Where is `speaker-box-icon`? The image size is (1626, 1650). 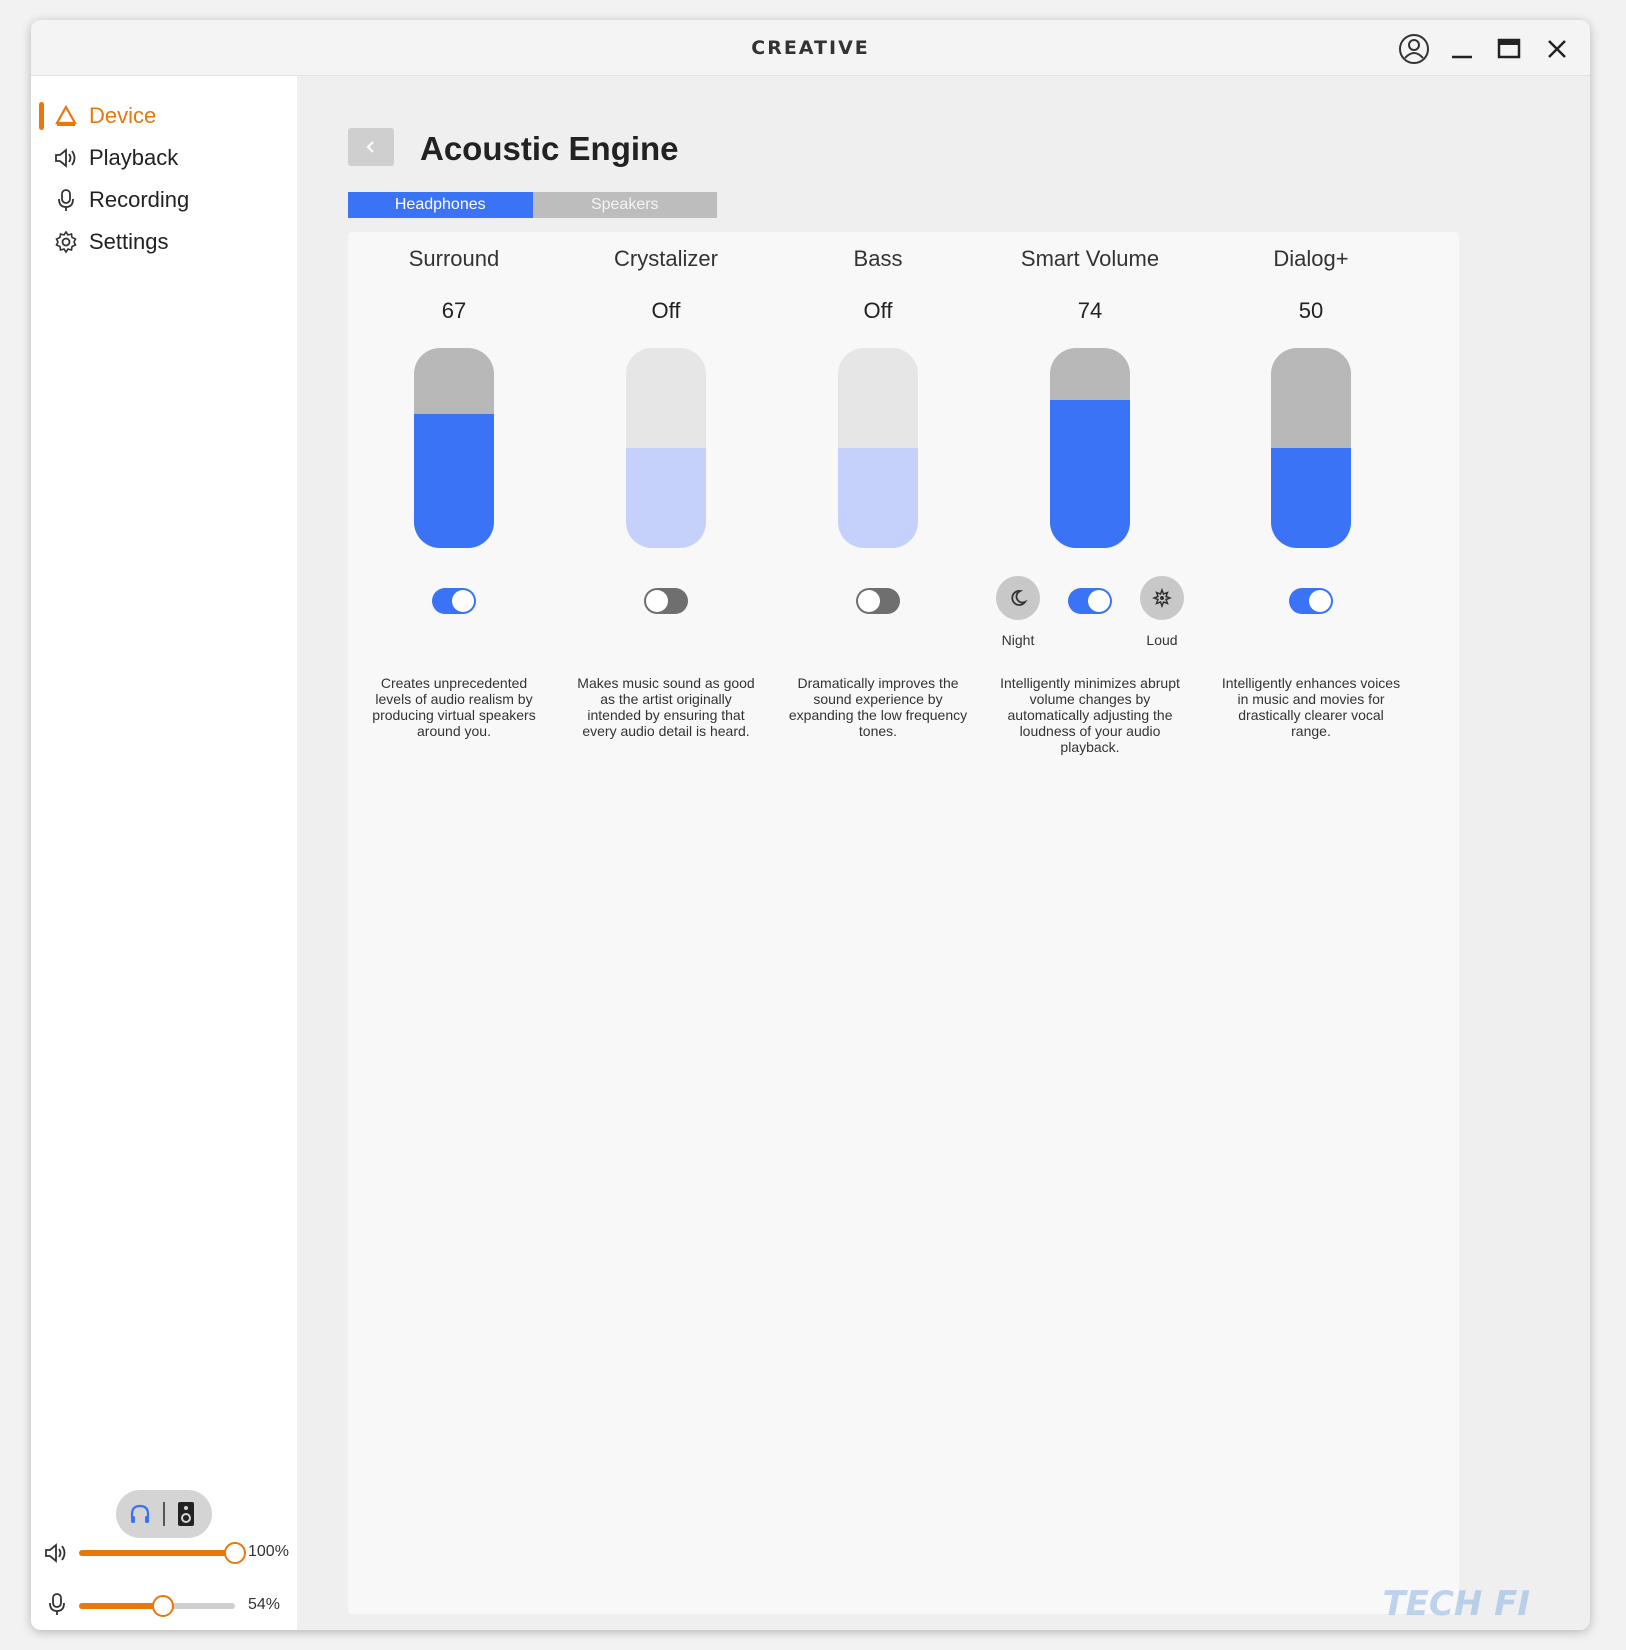
speaker-box-icon is located at coordinates (186, 1516).